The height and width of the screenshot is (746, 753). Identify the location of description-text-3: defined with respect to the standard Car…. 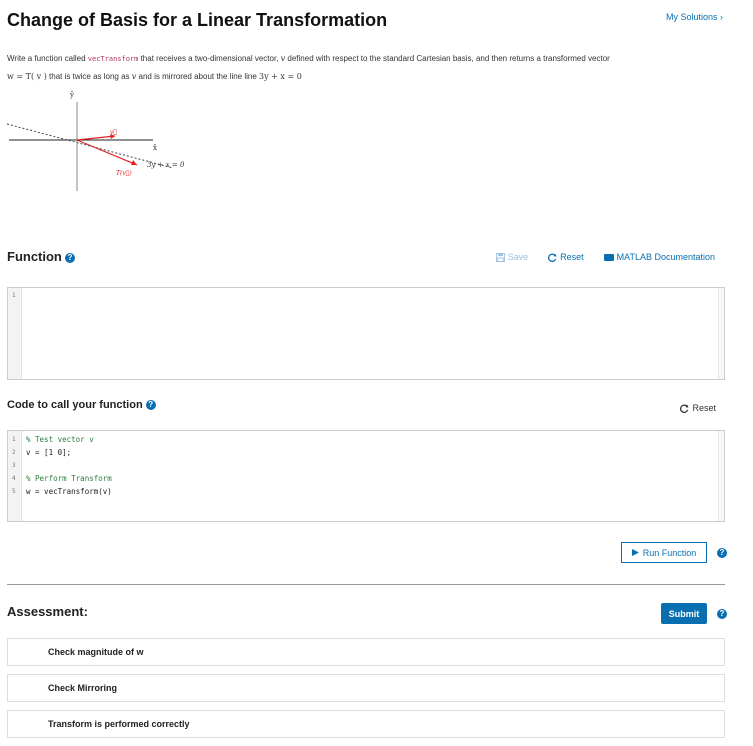
(447, 58).